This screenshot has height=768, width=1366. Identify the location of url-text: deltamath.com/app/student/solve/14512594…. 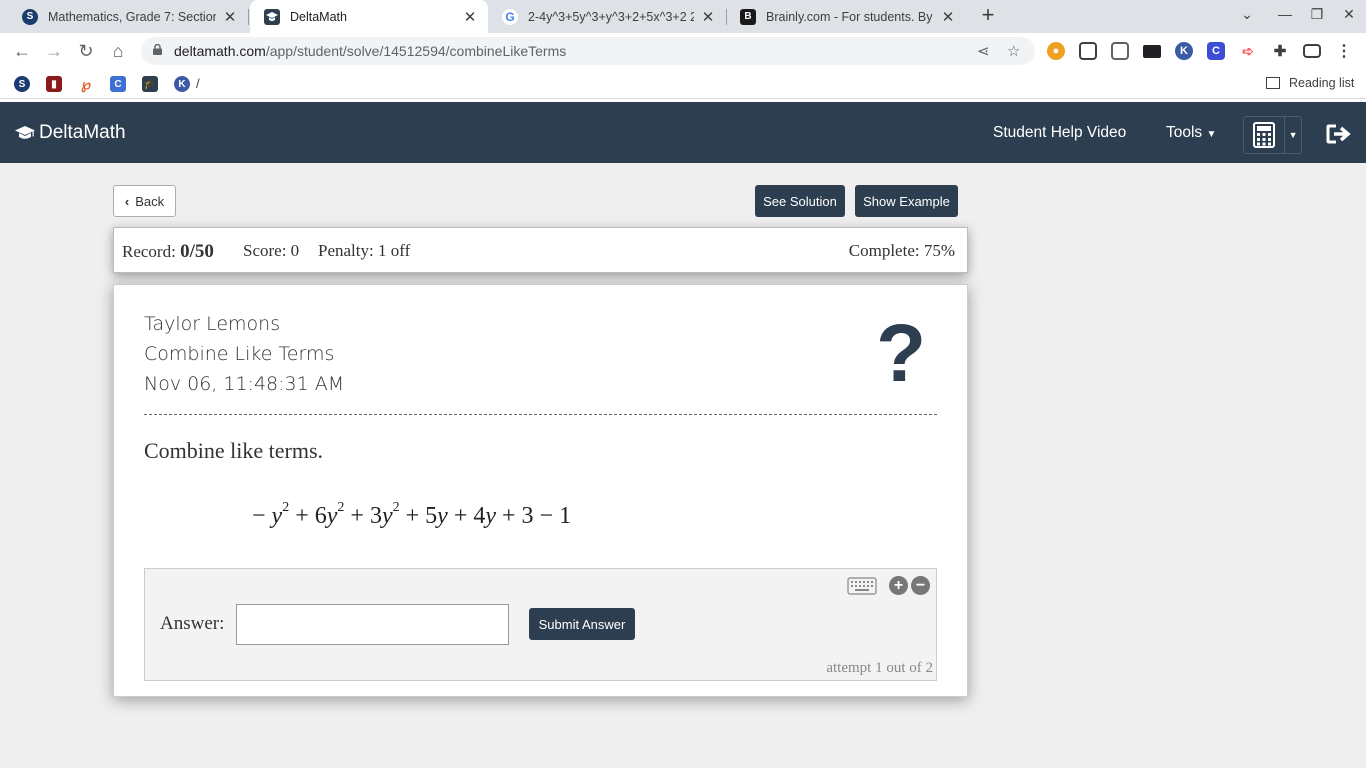
(370, 51).